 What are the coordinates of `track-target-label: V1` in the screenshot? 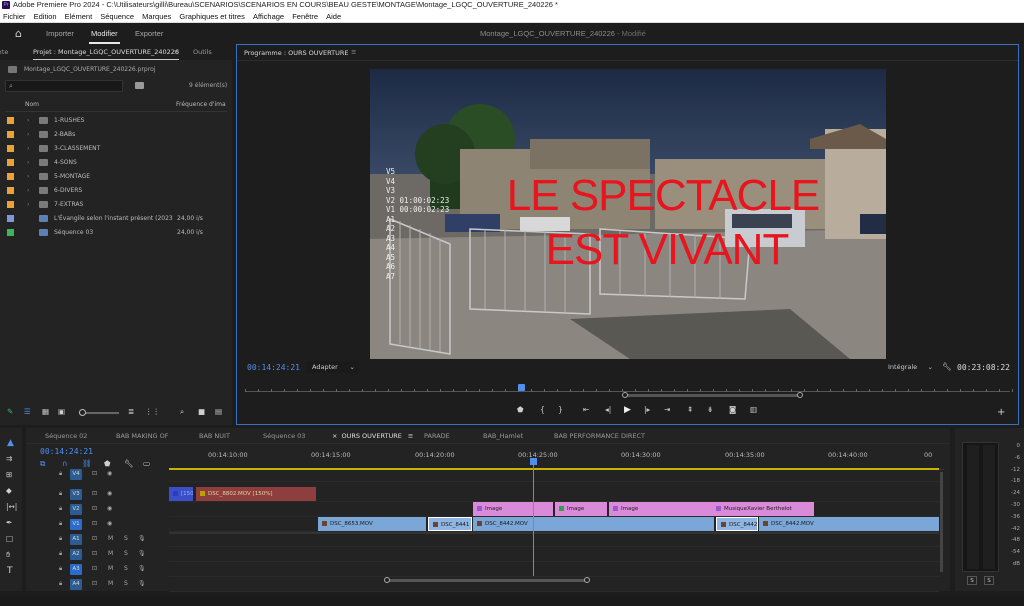 It's located at (76, 524).